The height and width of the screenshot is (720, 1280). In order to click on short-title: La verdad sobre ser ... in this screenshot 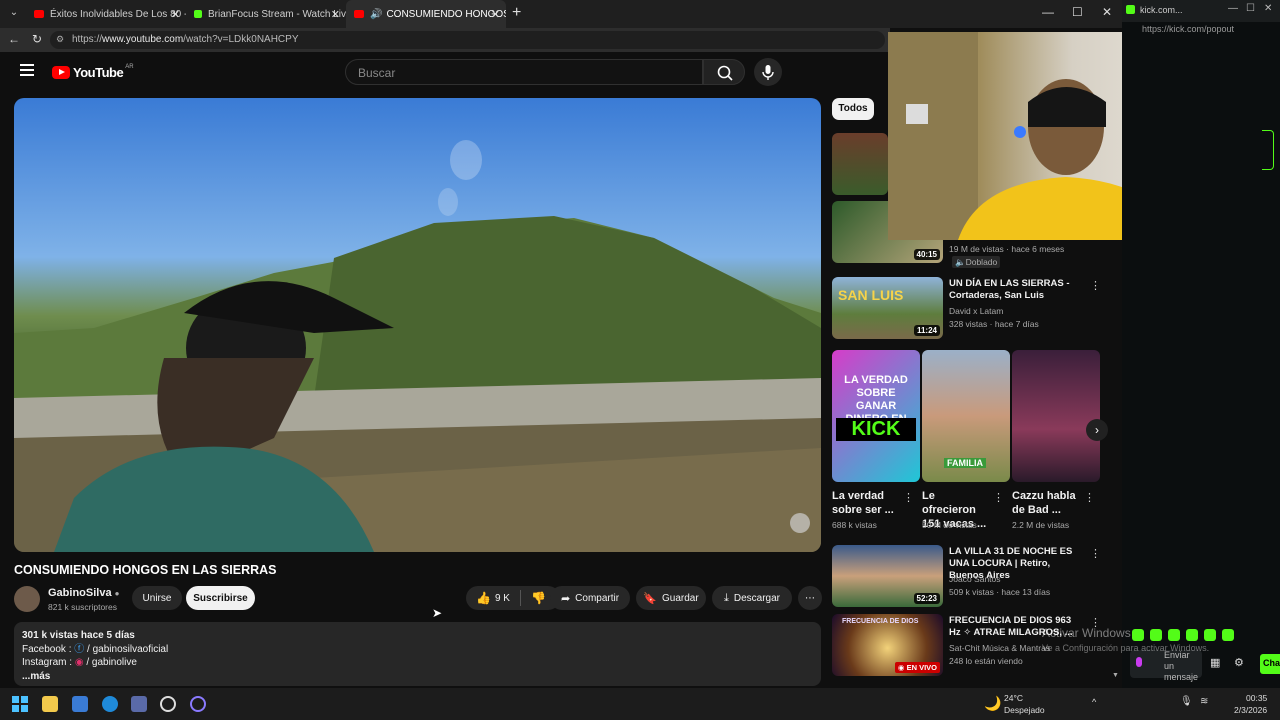, I will do `click(866, 503)`.